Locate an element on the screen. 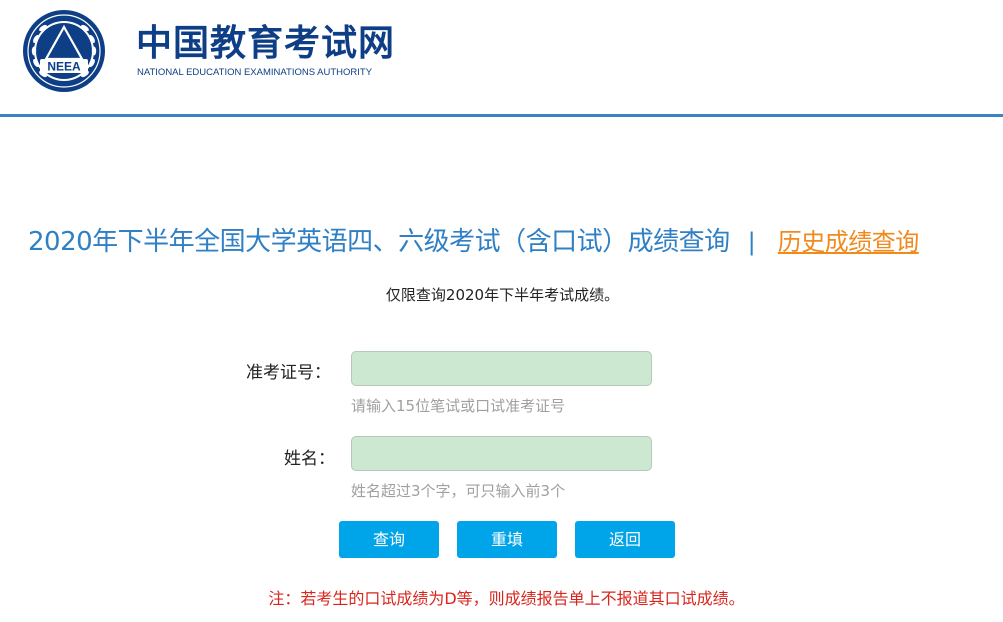 This screenshot has height=622, width=1003. oral-test-footnote-text: 注：若考生的口试成绩为D等，则成绩报告单上不报道其口试成绩。 is located at coordinates (506, 598).